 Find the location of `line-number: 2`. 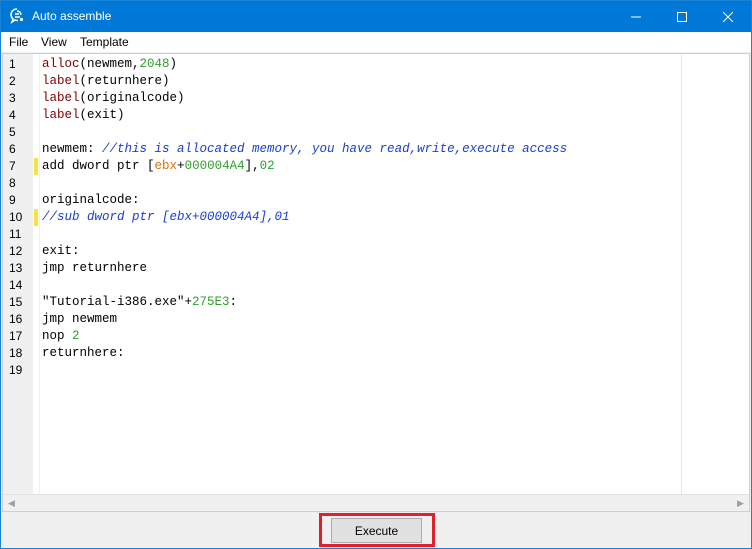

line-number: 2 is located at coordinates (12, 81).